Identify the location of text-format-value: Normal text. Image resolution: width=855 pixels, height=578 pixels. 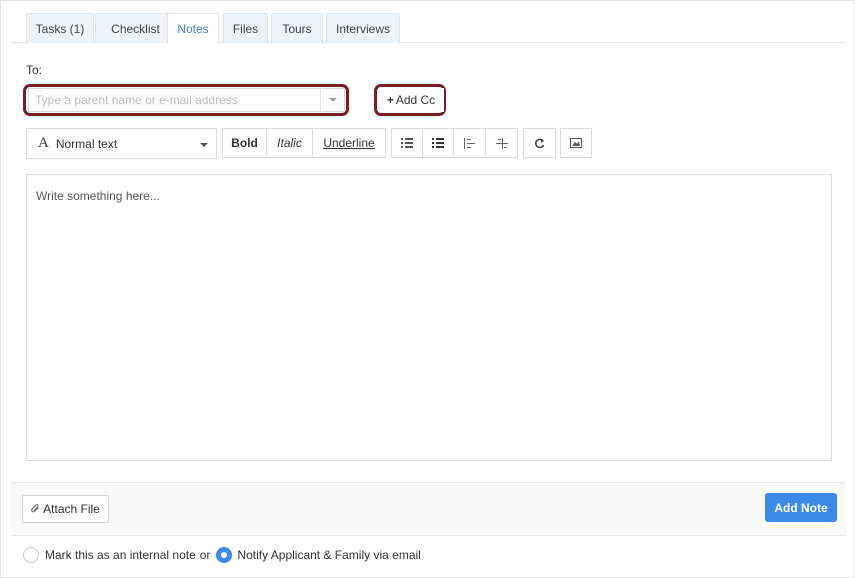
(86, 143).